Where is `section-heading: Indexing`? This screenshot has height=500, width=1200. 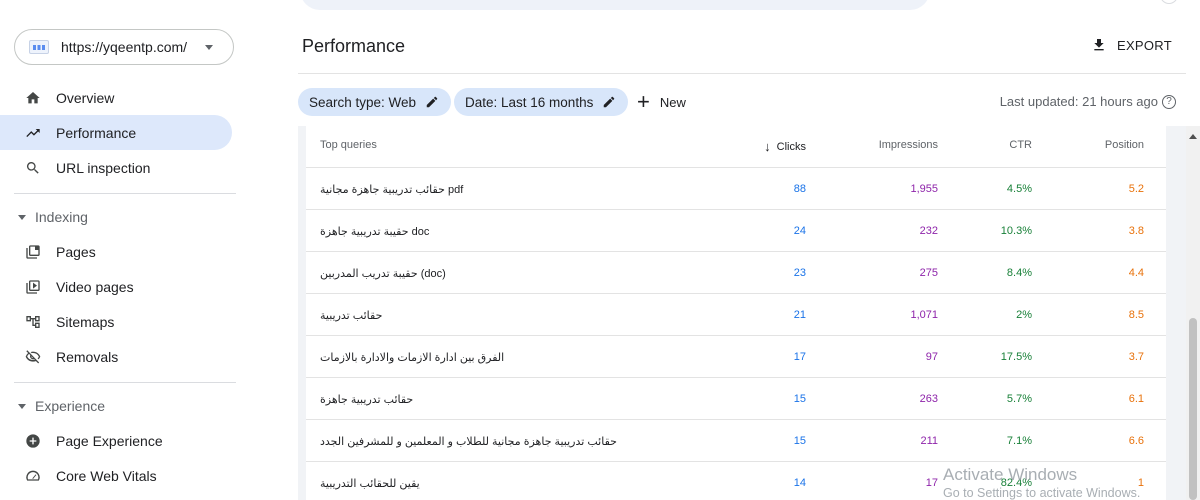 section-heading: Indexing is located at coordinates (61, 217).